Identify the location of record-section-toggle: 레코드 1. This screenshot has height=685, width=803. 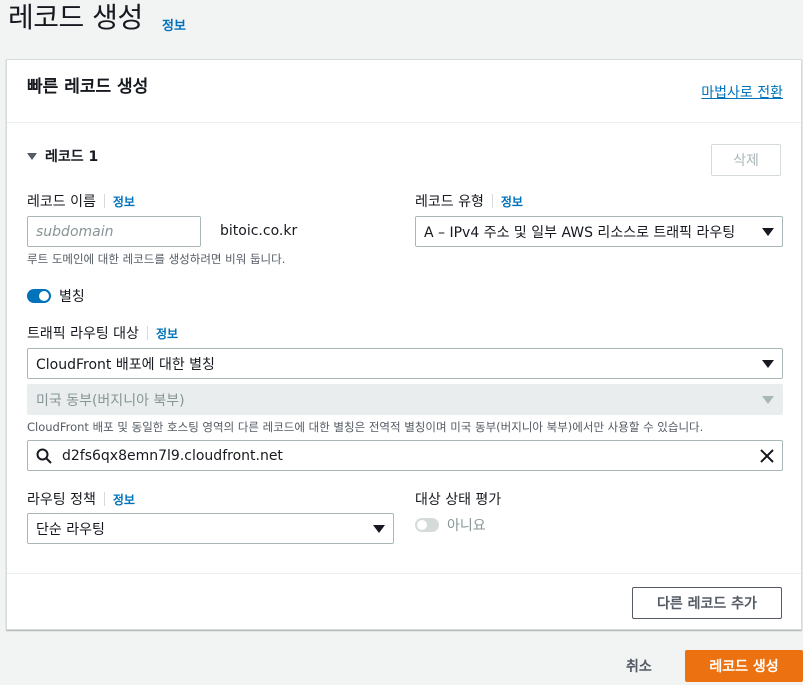
(62, 156).